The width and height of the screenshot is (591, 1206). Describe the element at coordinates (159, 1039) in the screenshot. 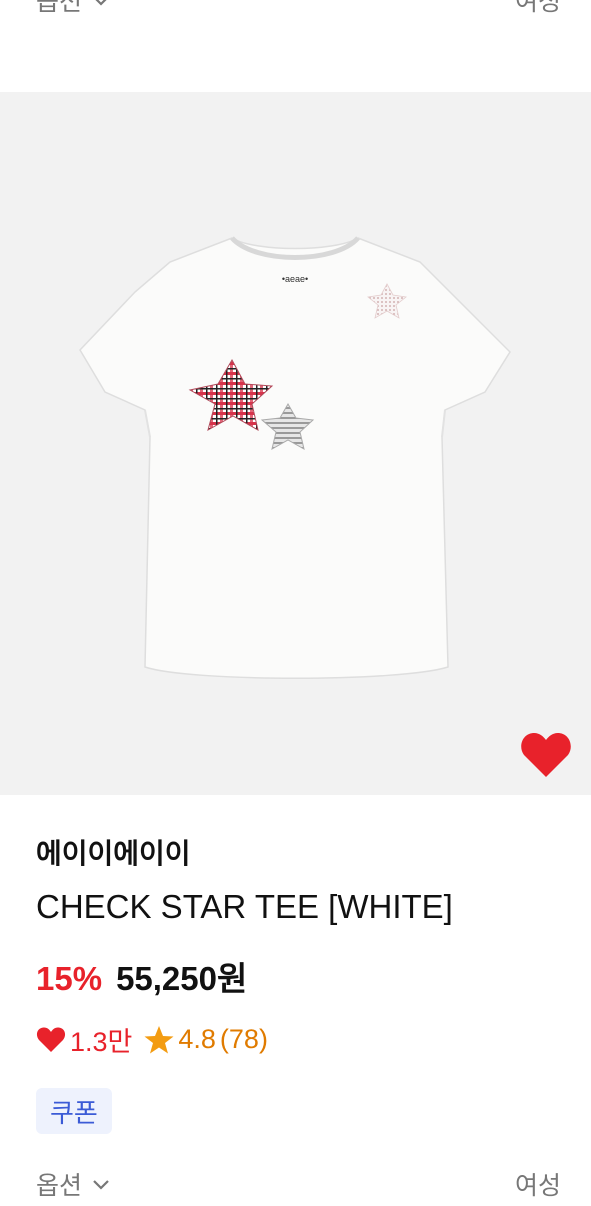

I see `star-icon` at that location.